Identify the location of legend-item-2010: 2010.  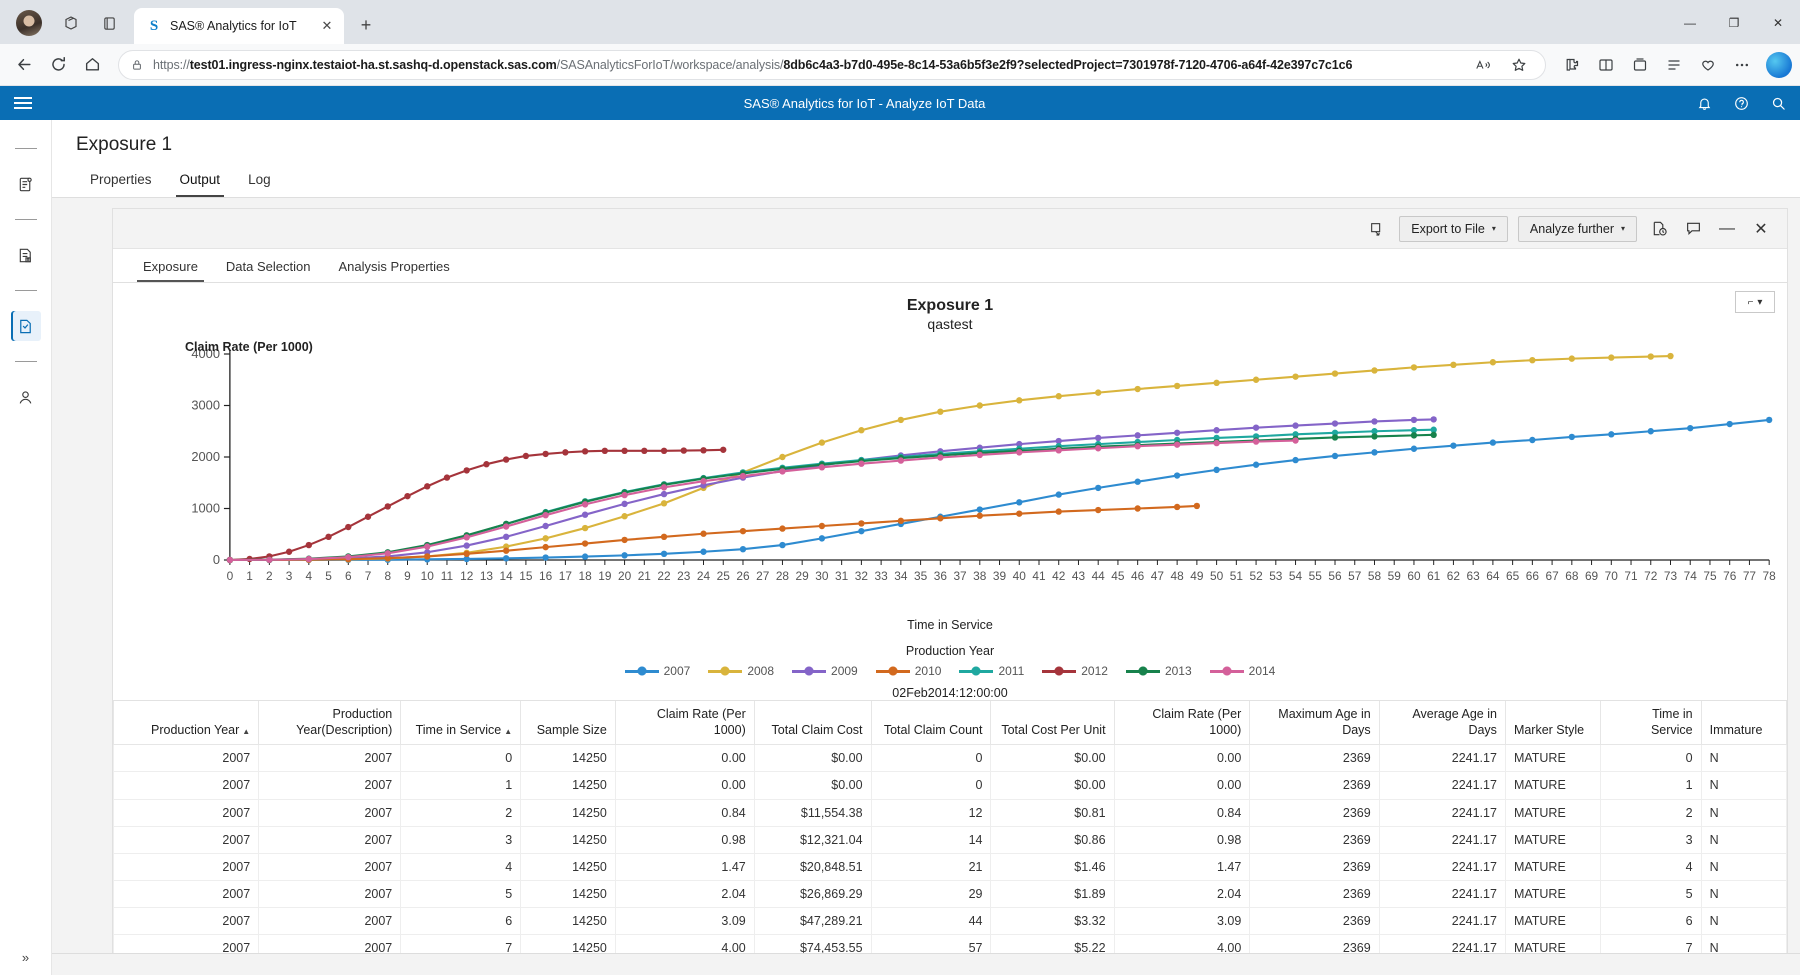
(908, 671).